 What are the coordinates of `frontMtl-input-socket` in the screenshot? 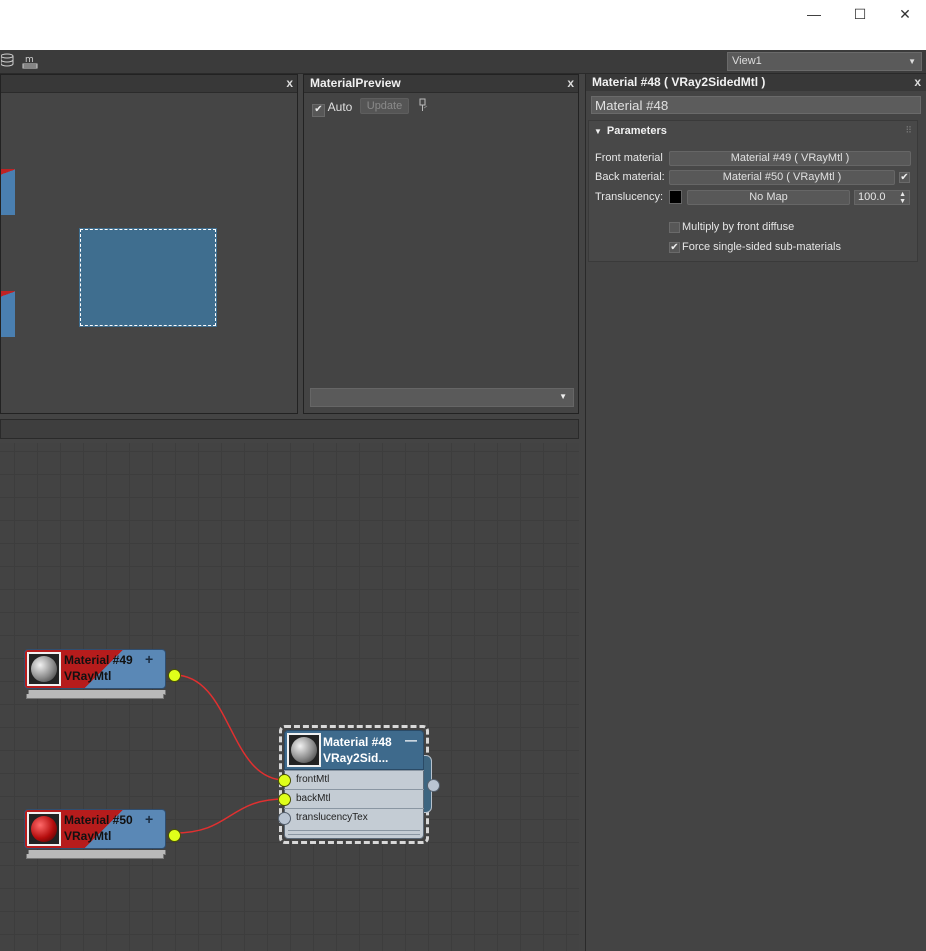 It's located at (284, 780).